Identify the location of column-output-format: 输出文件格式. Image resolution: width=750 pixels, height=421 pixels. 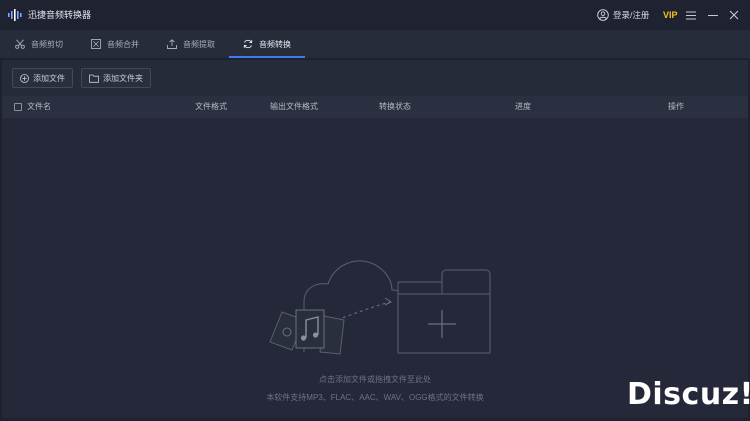
(294, 106).